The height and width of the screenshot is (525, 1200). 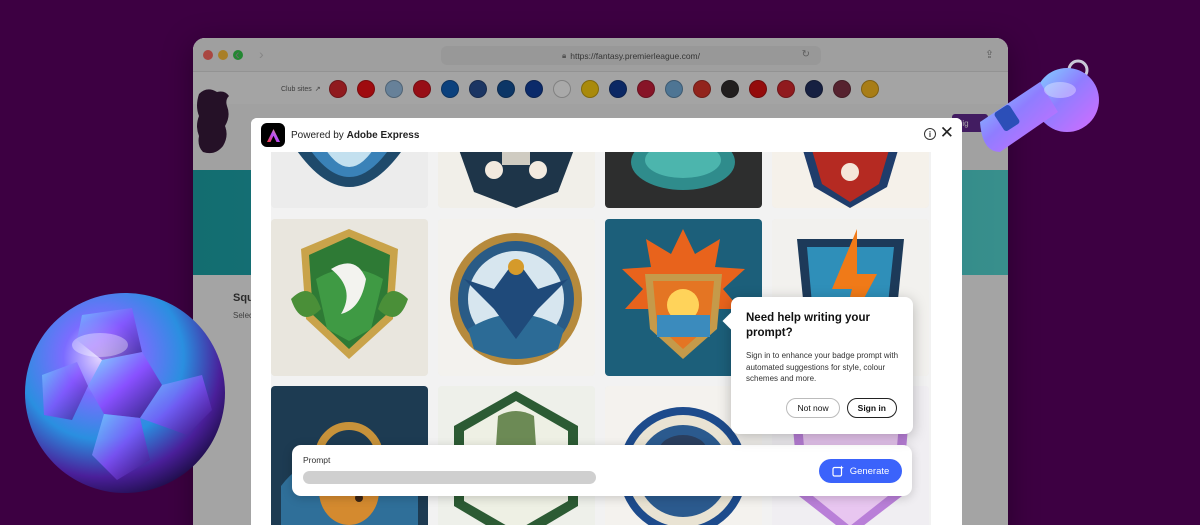 I want to click on prompt-input, so click(x=449, y=477).